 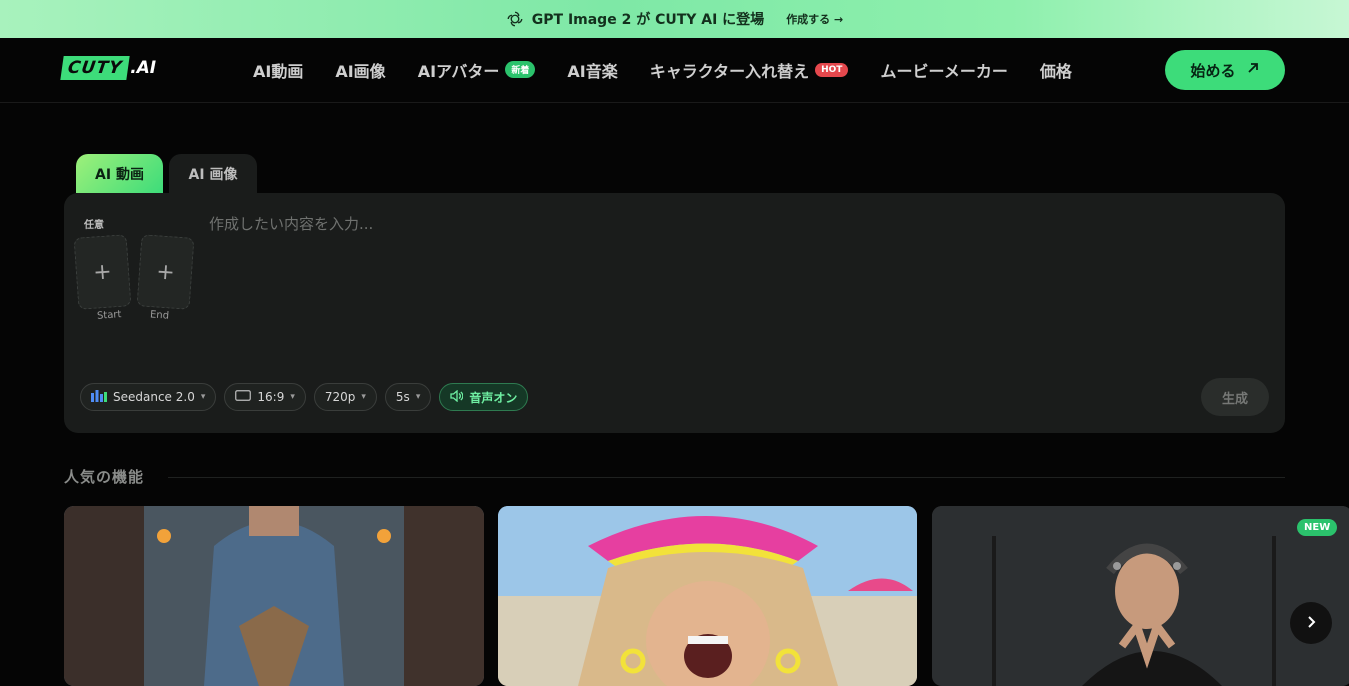 What do you see at coordinates (243, 397) in the screenshot?
I see `aspect-ratio-icon` at bounding box center [243, 397].